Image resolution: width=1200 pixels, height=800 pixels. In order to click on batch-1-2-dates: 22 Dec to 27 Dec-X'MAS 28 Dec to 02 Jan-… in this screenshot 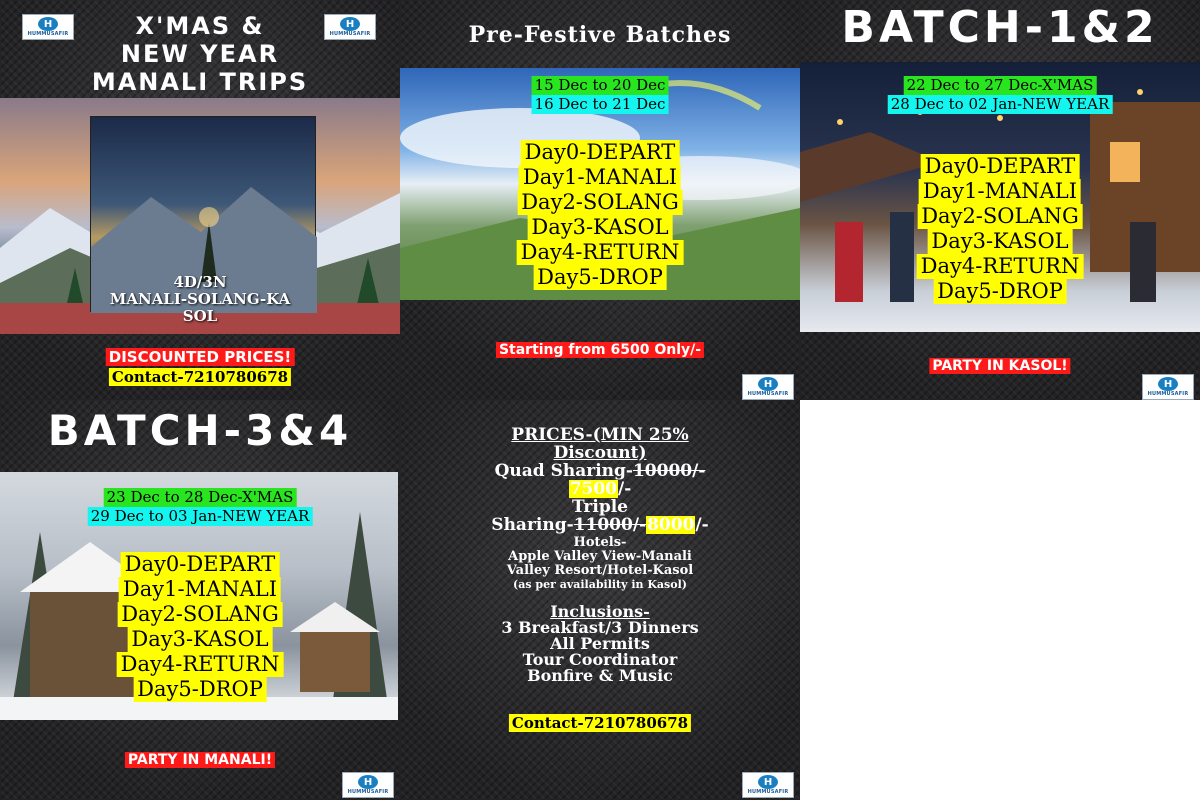, I will do `click(1000, 95)`.